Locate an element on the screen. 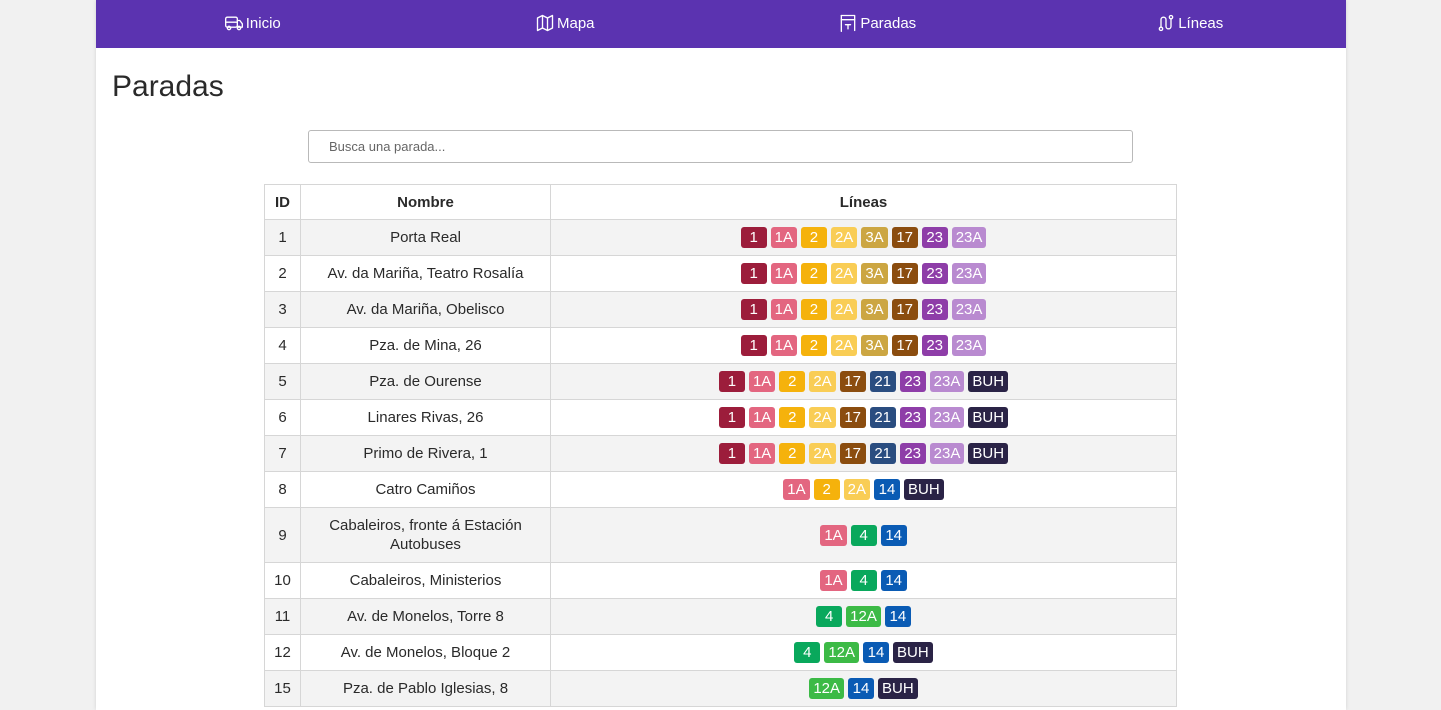  nav-item-mapa: Mapa is located at coordinates (565, 24).